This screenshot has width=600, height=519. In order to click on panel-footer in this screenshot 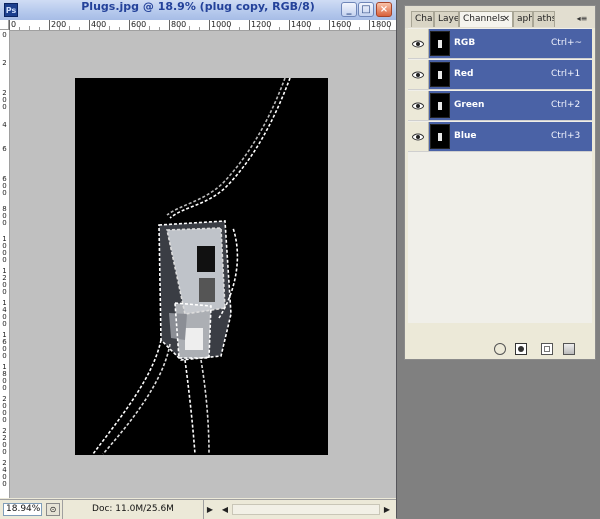, I will do `click(500, 349)`.